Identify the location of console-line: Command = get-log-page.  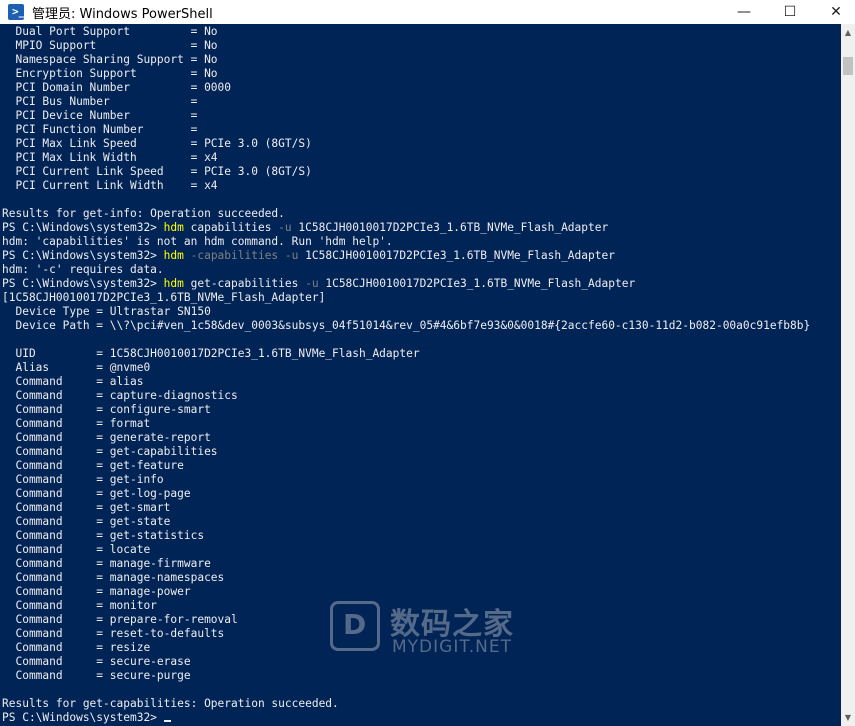
(96, 493).